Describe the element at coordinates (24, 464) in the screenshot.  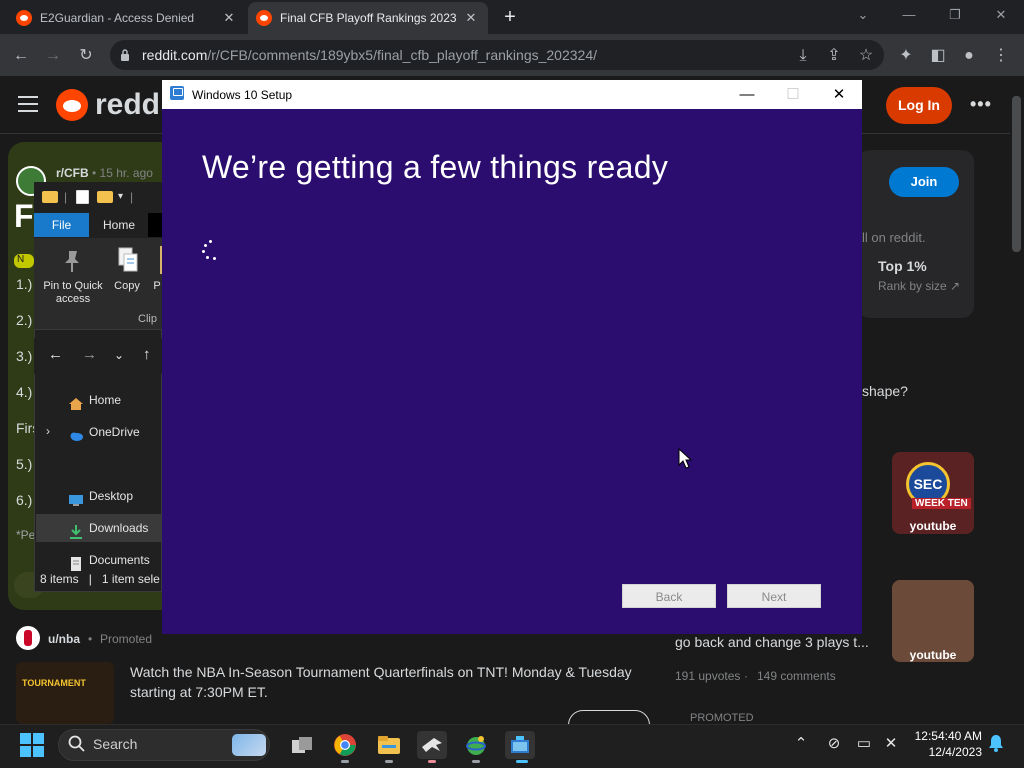
I see `rank-line: 5.)` at that location.